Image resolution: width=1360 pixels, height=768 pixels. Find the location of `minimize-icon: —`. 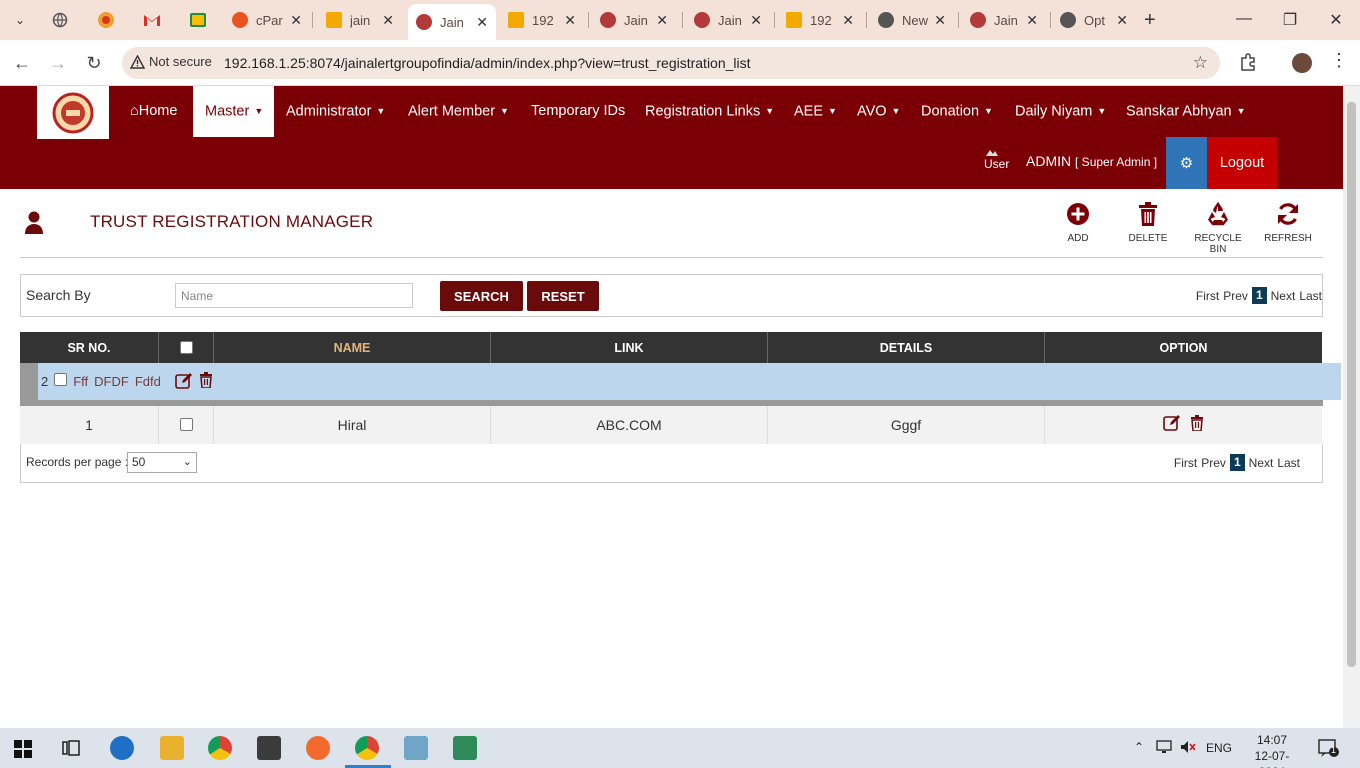

minimize-icon: — is located at coordinates (1244, 19).